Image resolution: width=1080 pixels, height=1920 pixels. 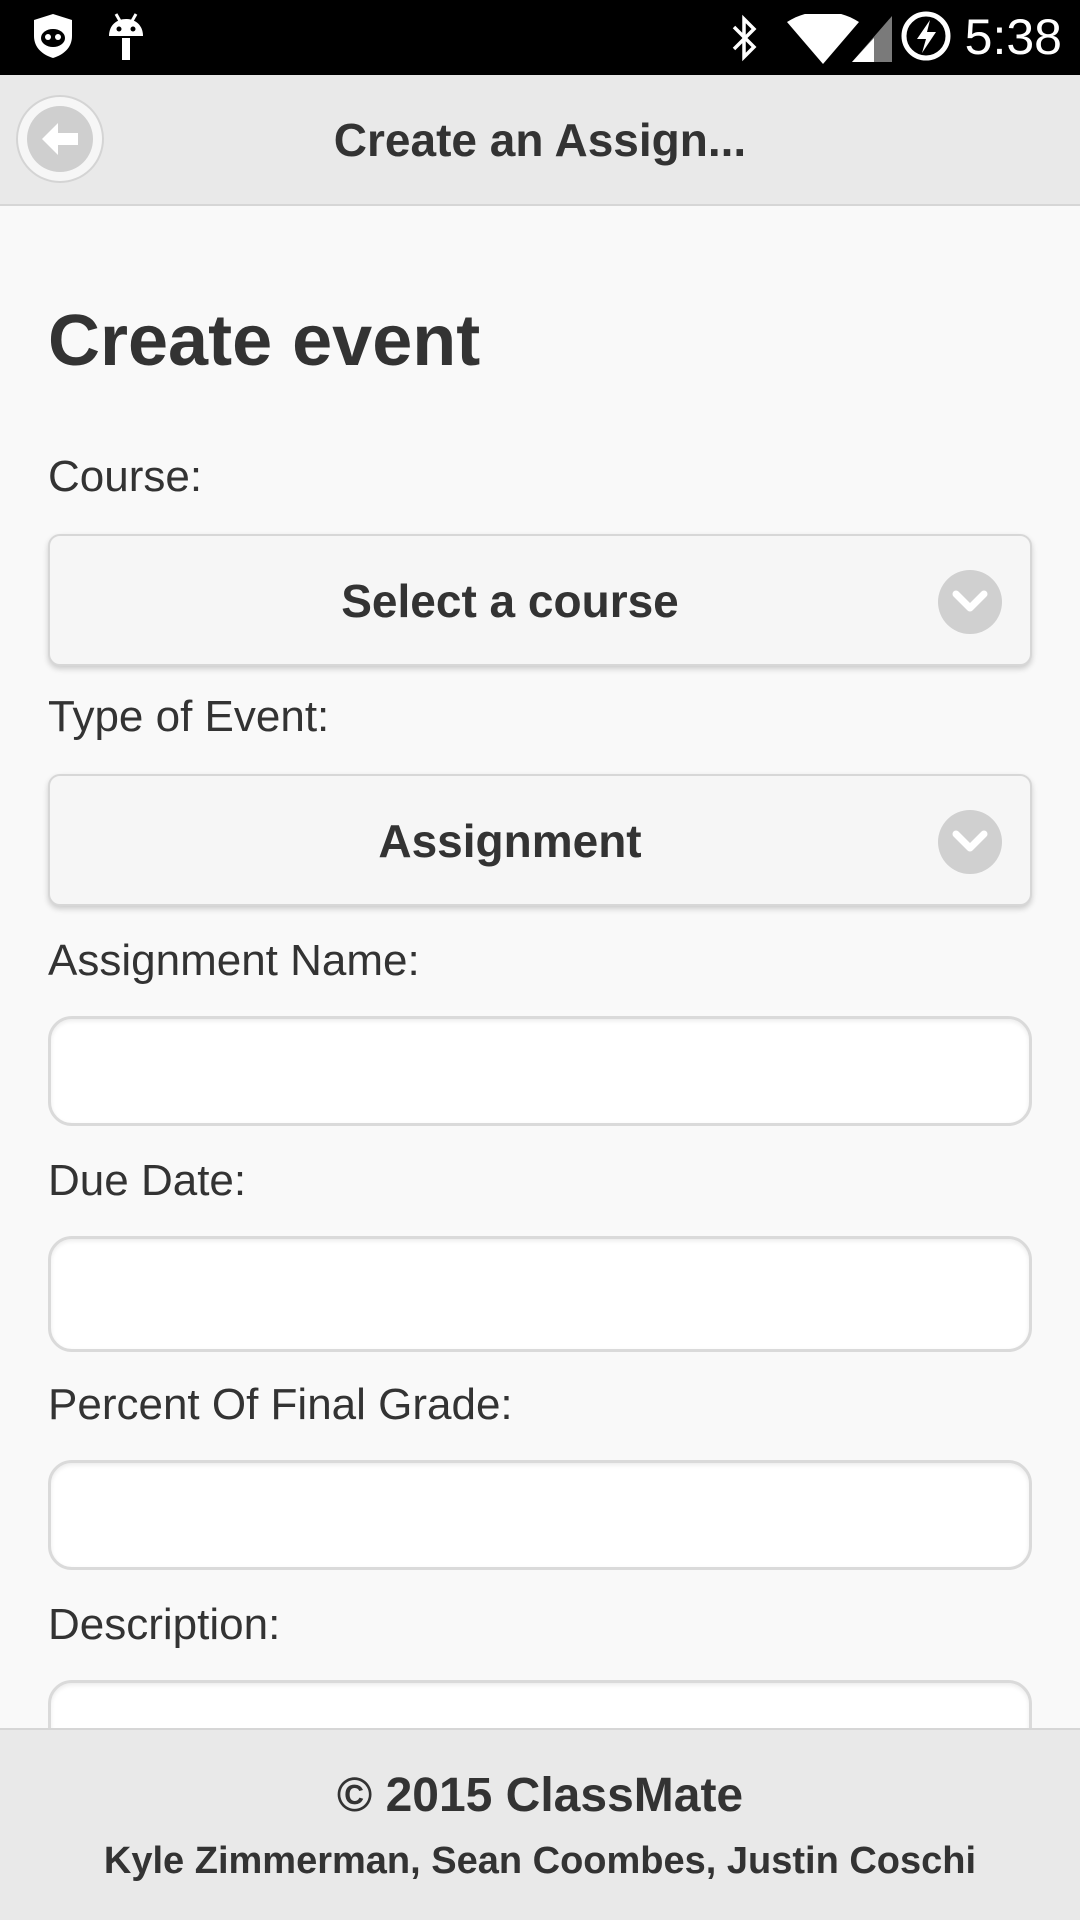 What do you see at coordinates (53, 38) in the screenshot?
I see `shield-cat-icon` at bounding box center [53, 38].